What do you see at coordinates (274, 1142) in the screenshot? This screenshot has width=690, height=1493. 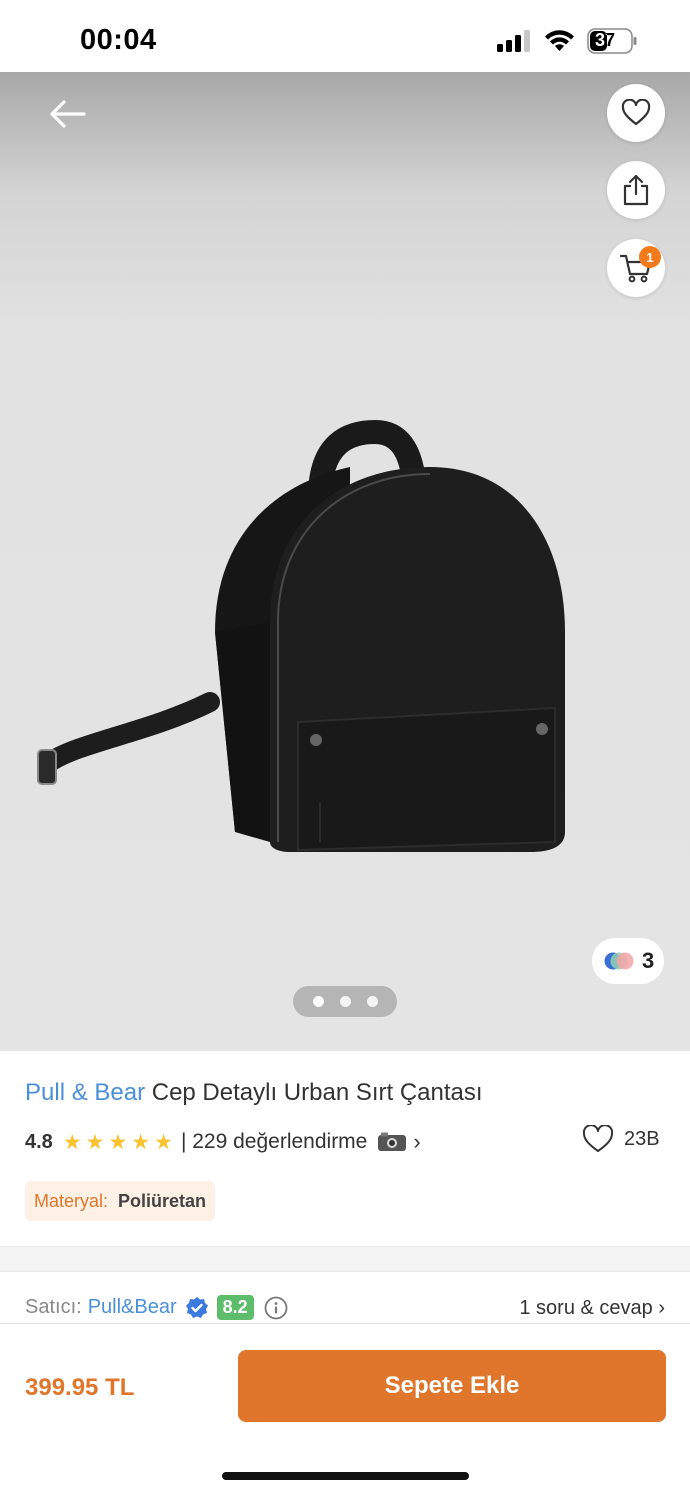 I see `review-count: | 229 değerlendirme` at bounding box center [274, 1142].